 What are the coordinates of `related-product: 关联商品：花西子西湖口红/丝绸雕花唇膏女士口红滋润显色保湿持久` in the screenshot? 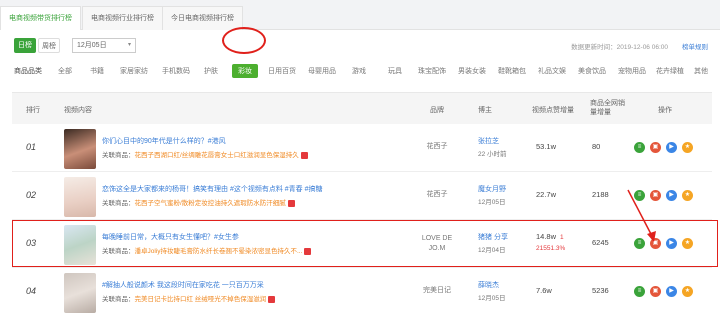 It's located at (205, 154).